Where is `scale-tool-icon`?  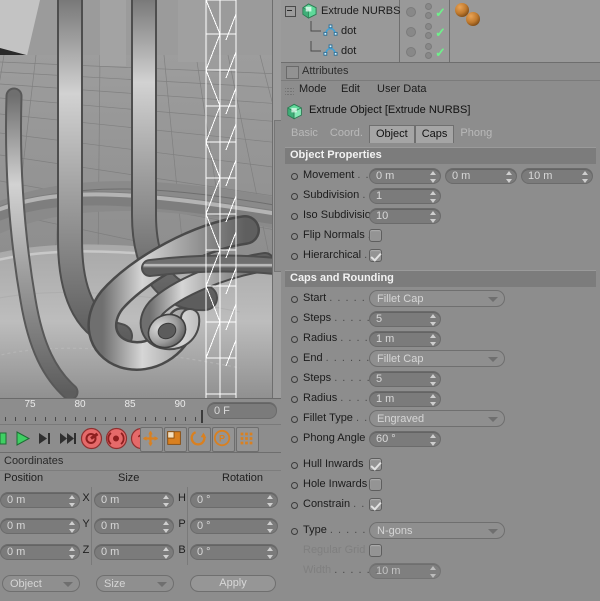 scale-tool-icon is located at coordinates (175, 439).